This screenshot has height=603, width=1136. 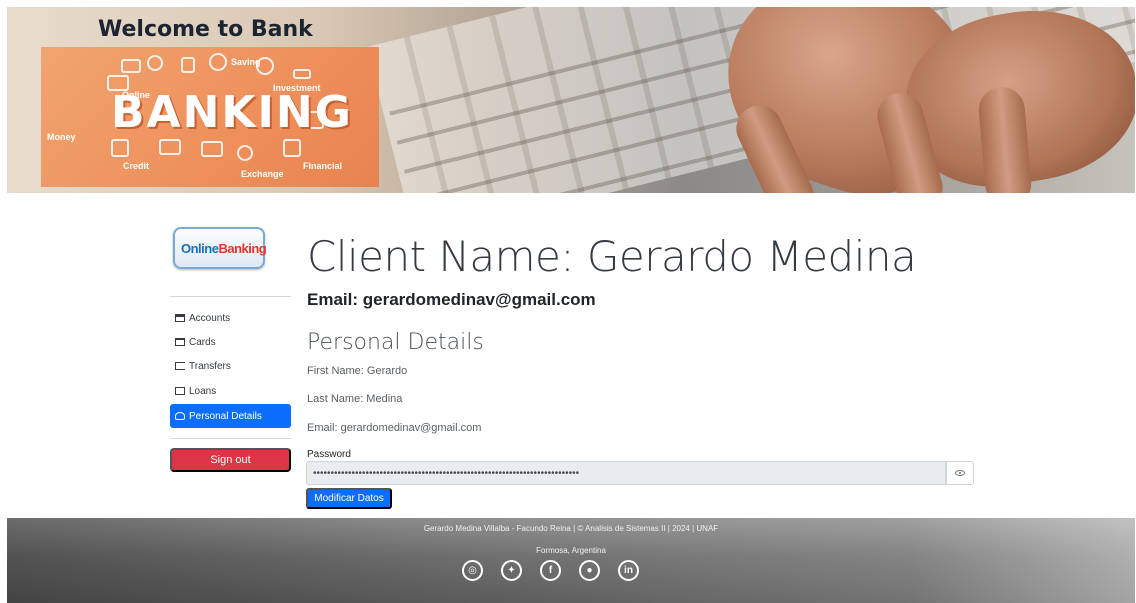 I want to click on toggle-password-button, so click(x=960, y=473).